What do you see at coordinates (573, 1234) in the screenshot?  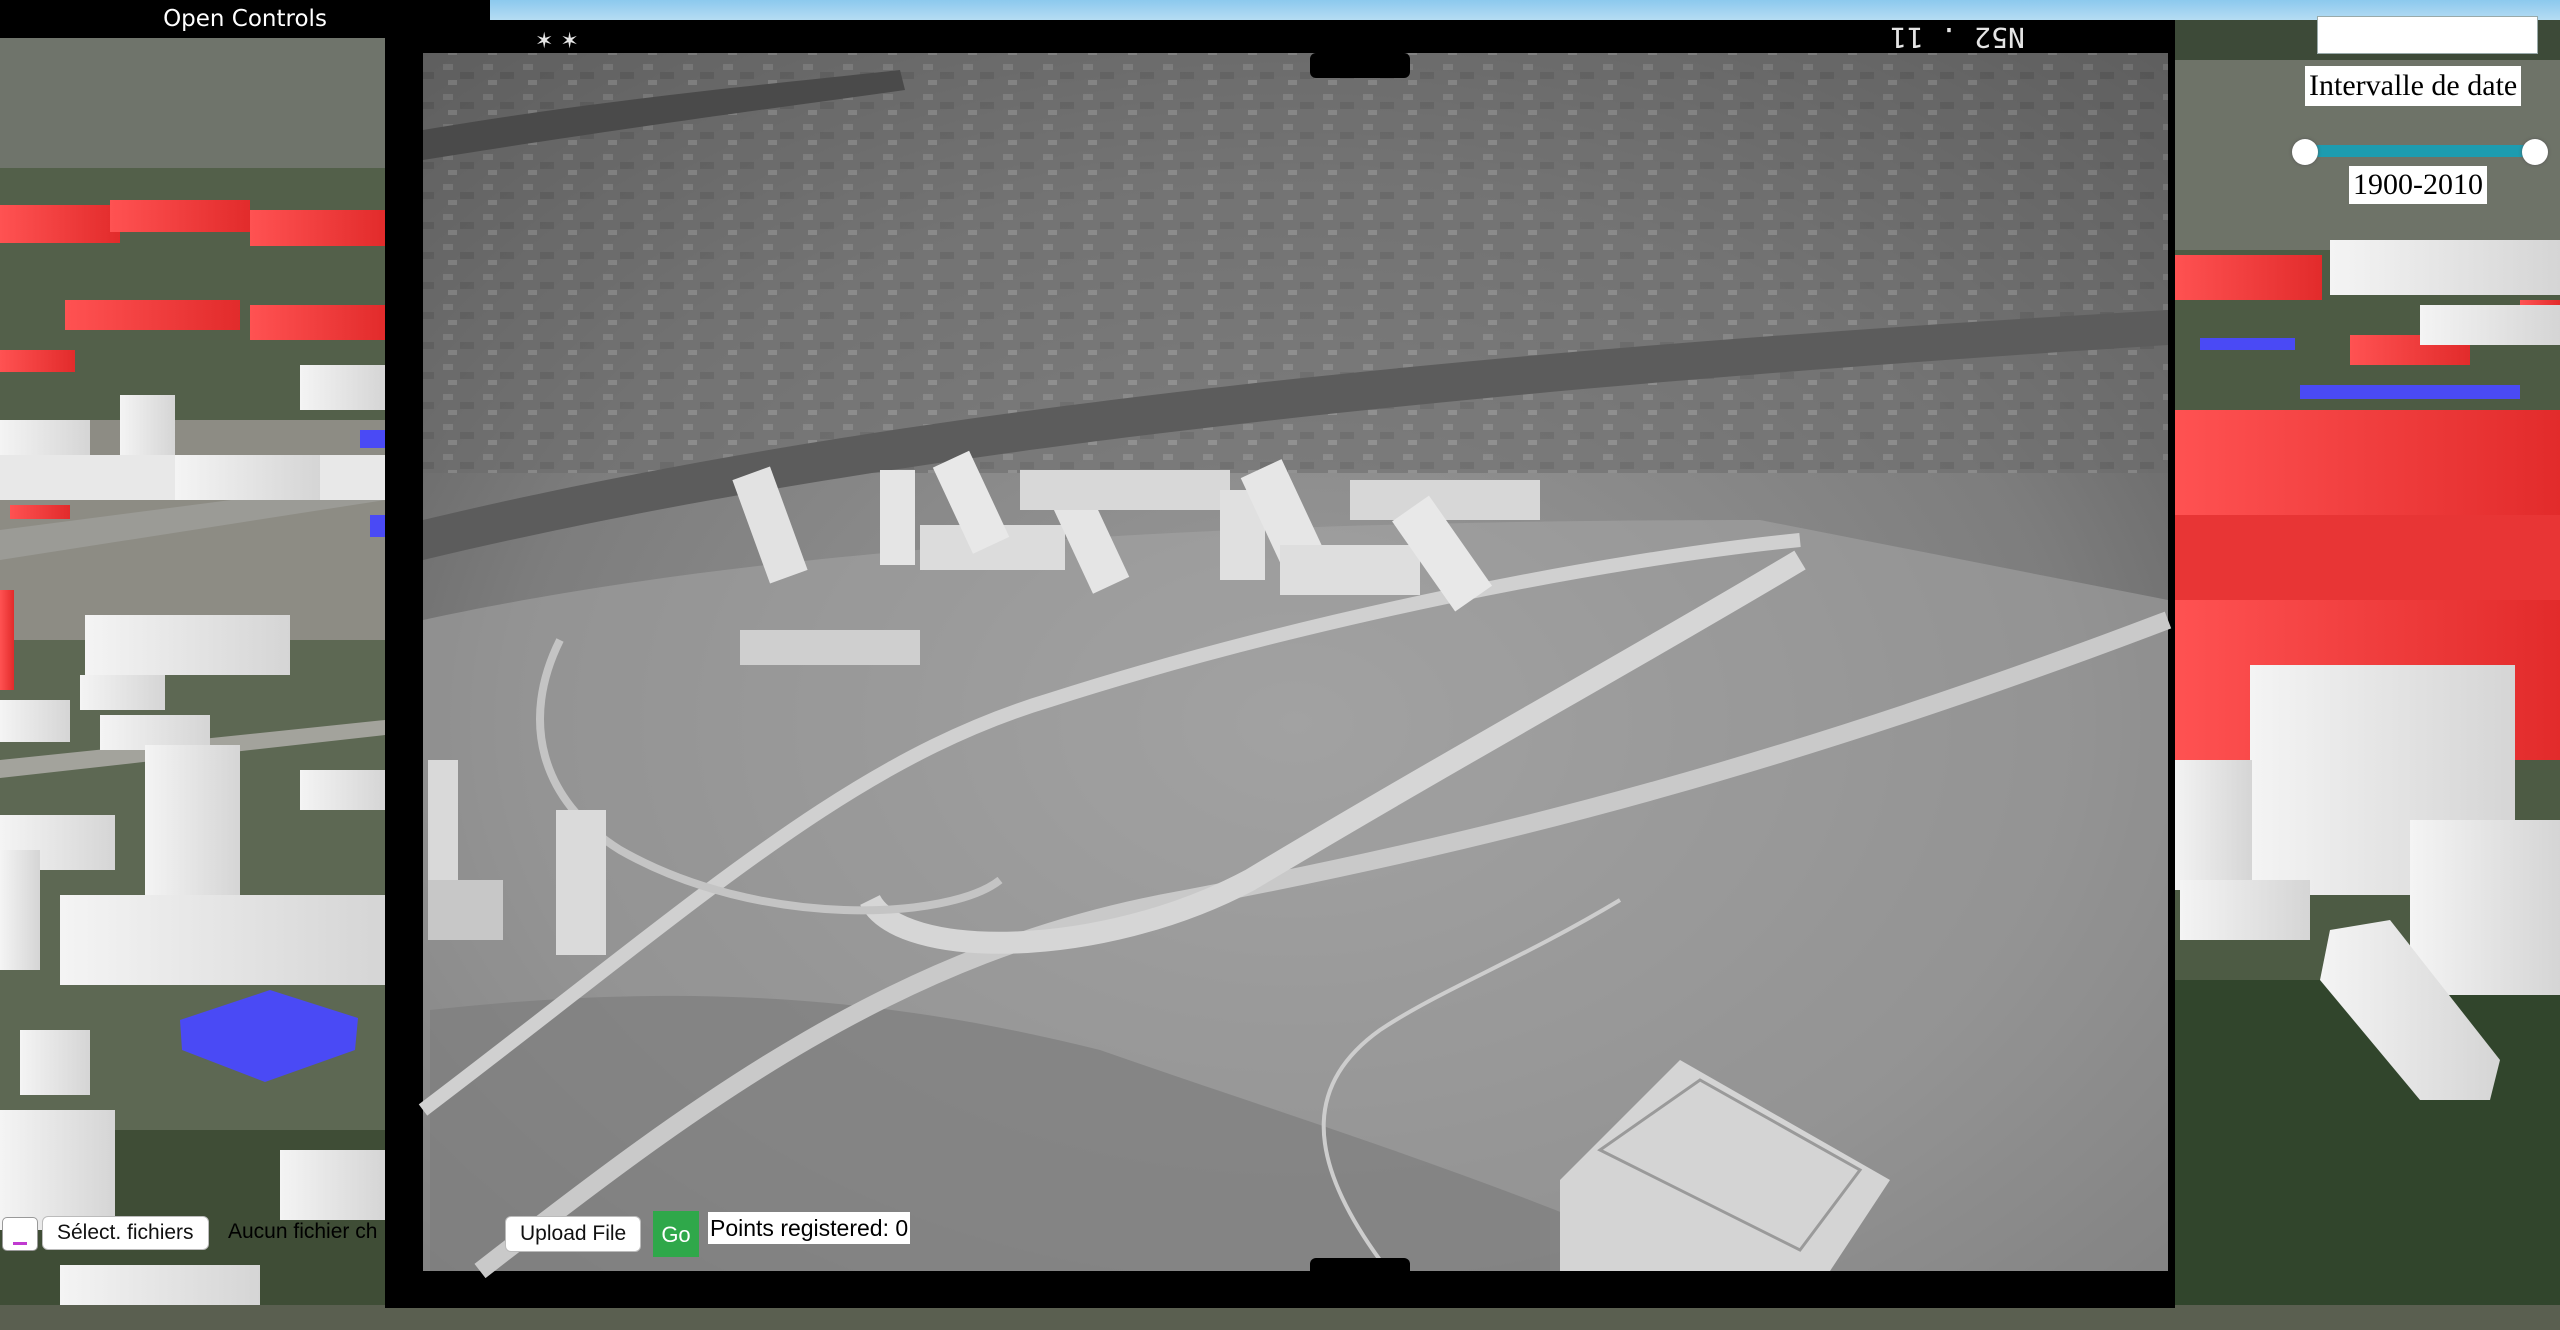 I see `upload-file-button: Upload File` at bounding box center [573, 1234].